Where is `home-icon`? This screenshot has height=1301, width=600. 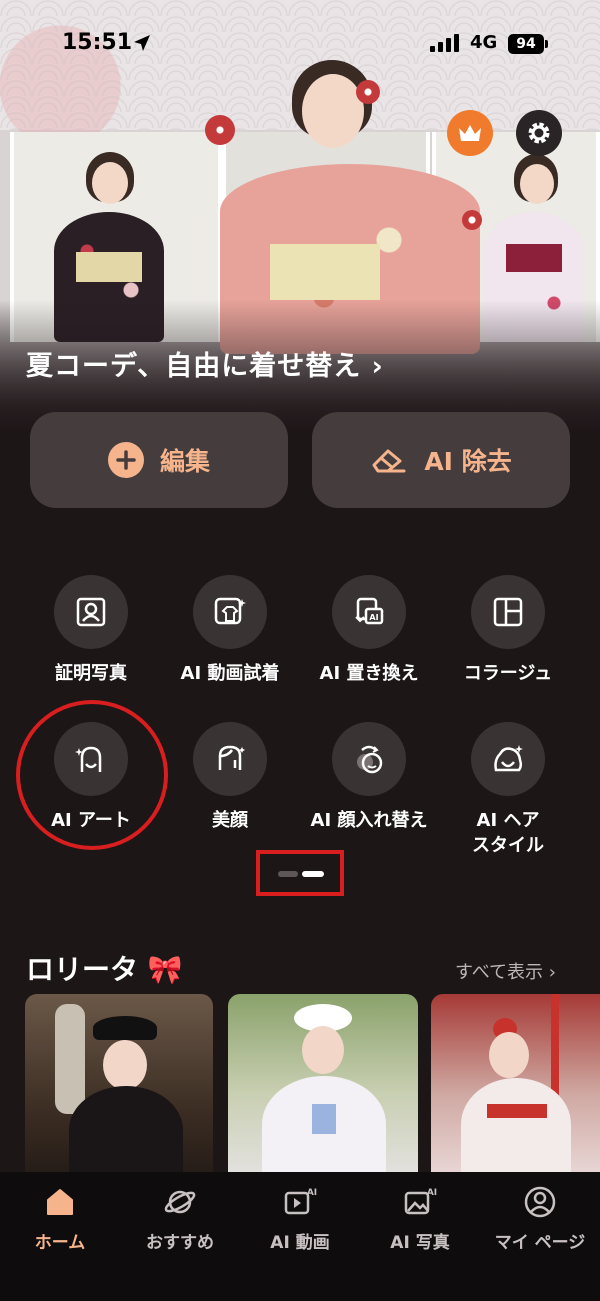
home-icon is located at coordinates (60, 1202).